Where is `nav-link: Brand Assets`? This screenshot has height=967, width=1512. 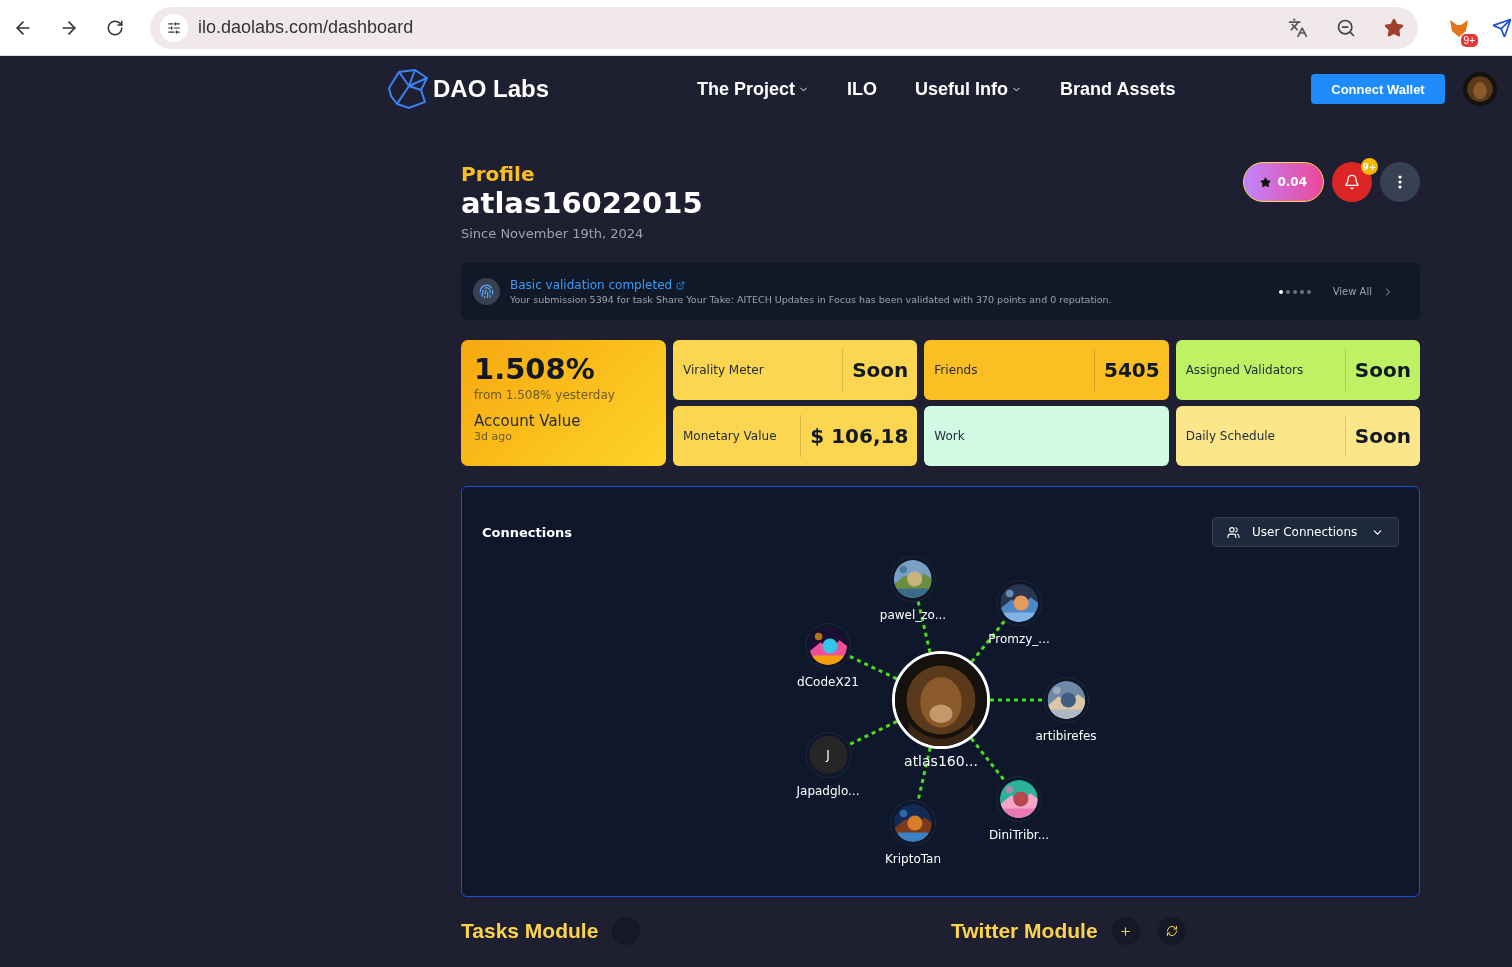 nav-link: Brand Assets is located at coordinates (1118, 89).